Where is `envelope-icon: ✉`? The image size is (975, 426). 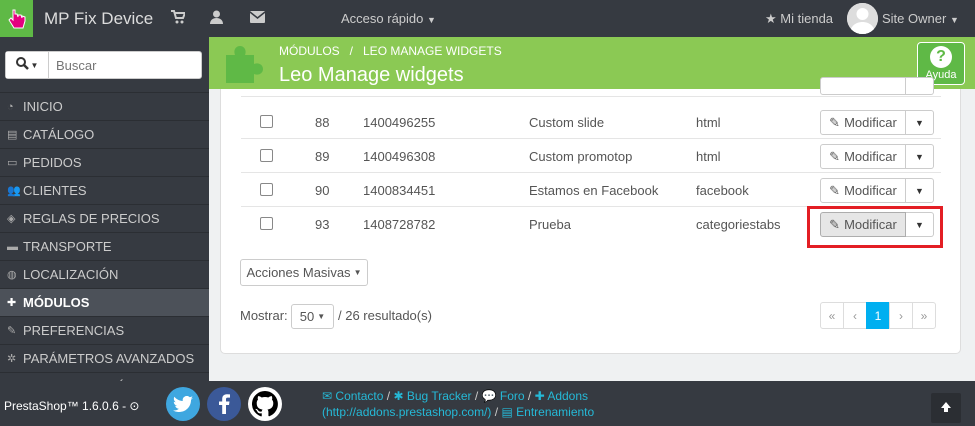 envelope-icon: ✉ is located at coordinates (327, 396).